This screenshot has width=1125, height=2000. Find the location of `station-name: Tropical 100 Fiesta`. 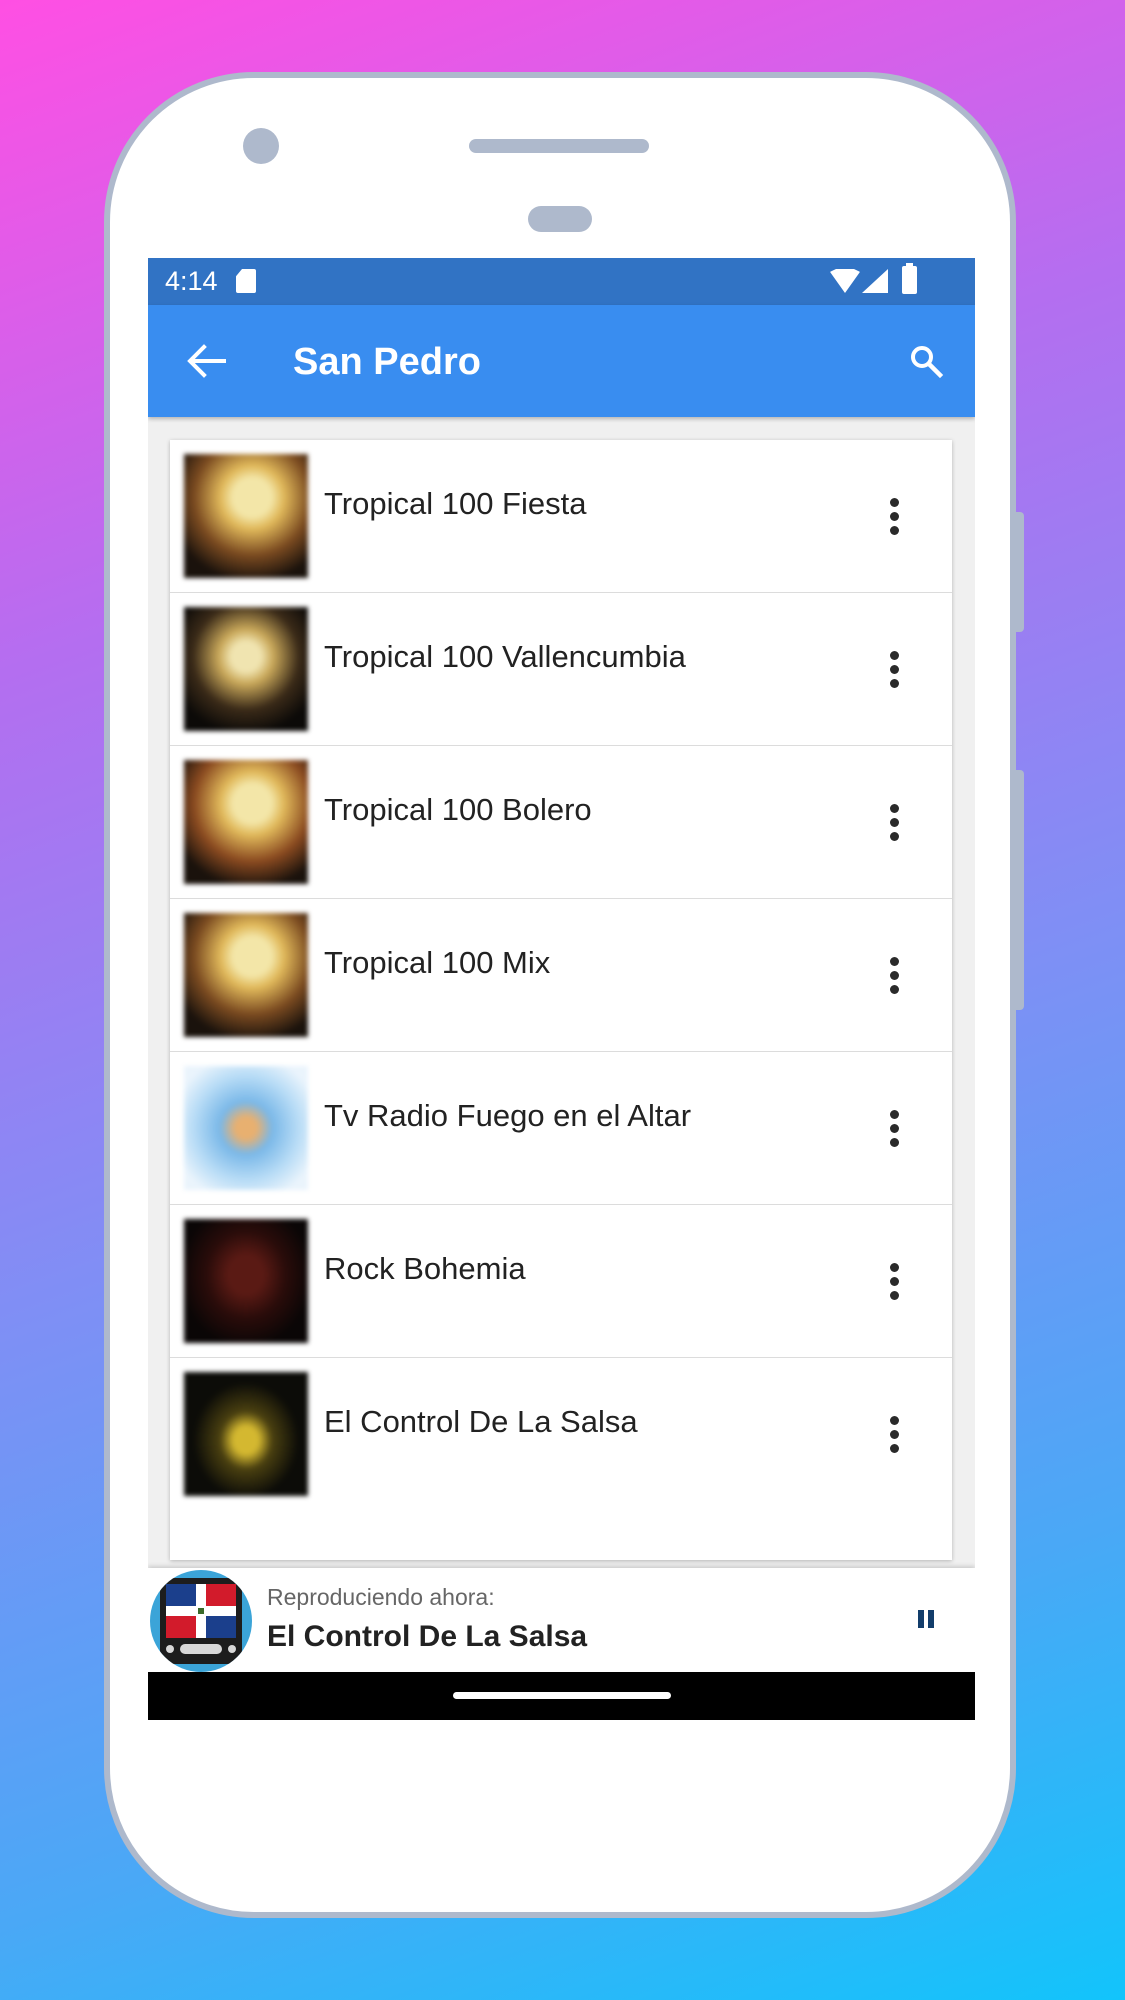

station-name: Tropical 100 Fiesta is located at coordinates (455, 503).